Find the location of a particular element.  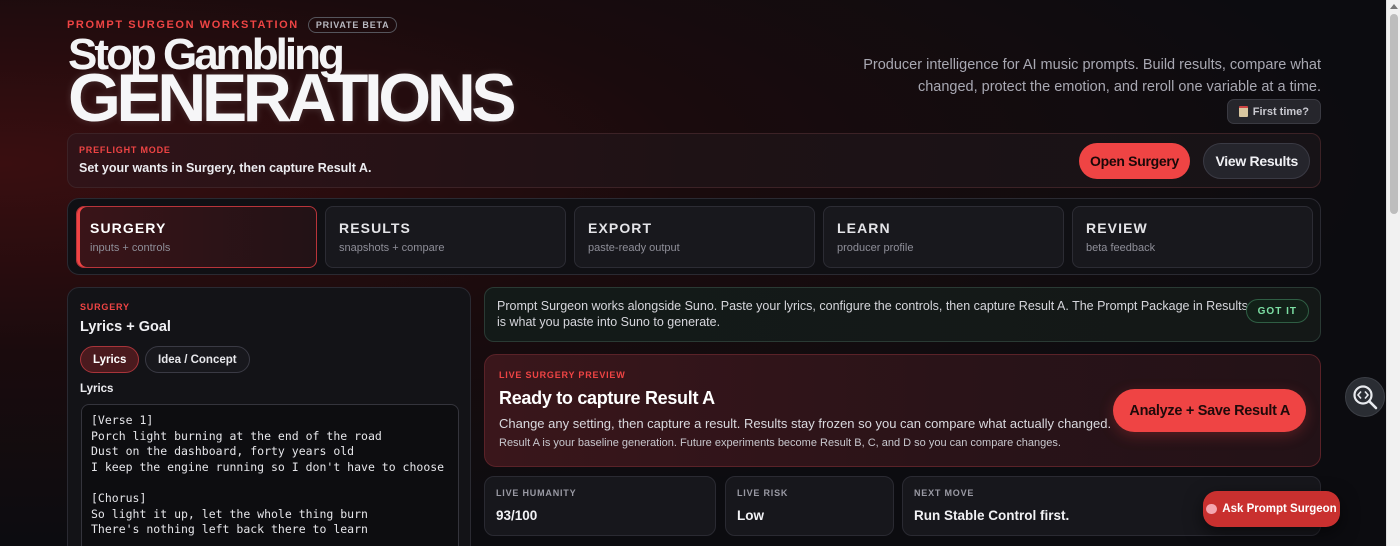

scroll-up-arrow-icon is located at coordinates (1394, 6).